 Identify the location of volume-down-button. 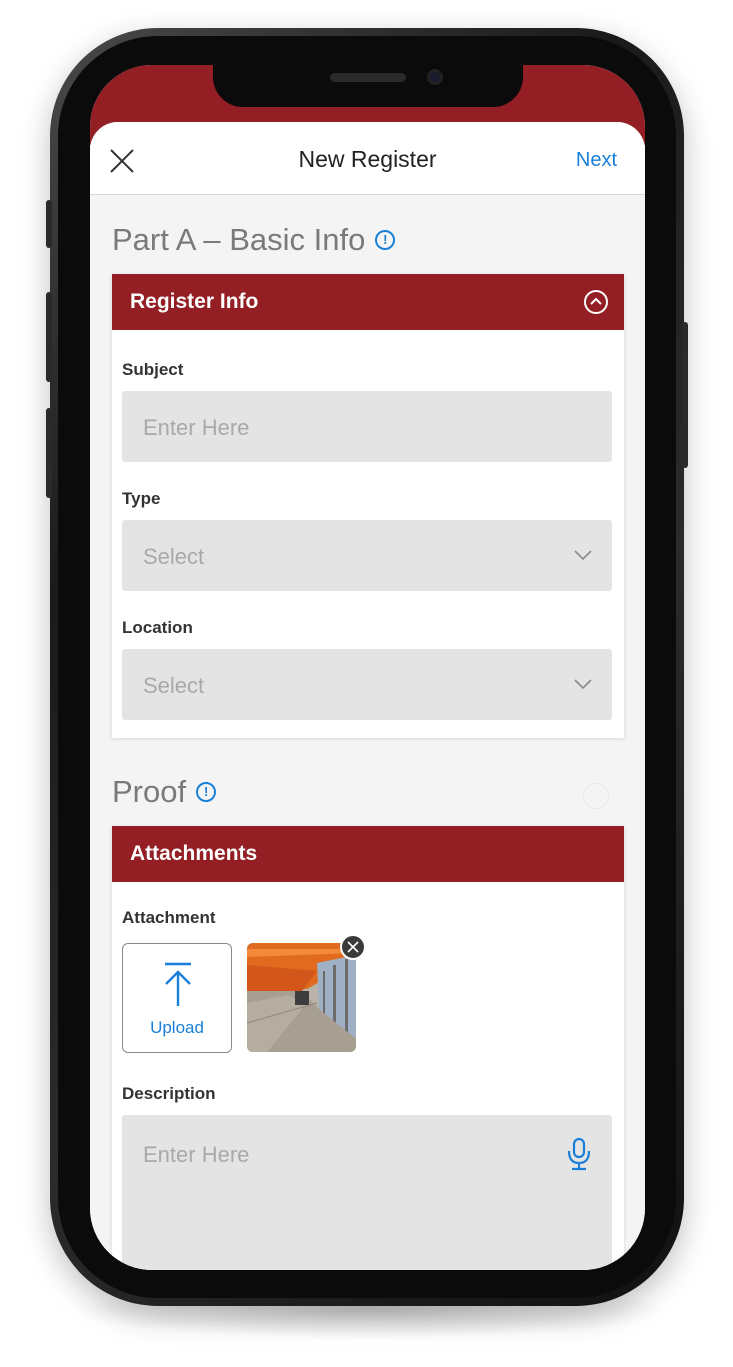
(49, 453).